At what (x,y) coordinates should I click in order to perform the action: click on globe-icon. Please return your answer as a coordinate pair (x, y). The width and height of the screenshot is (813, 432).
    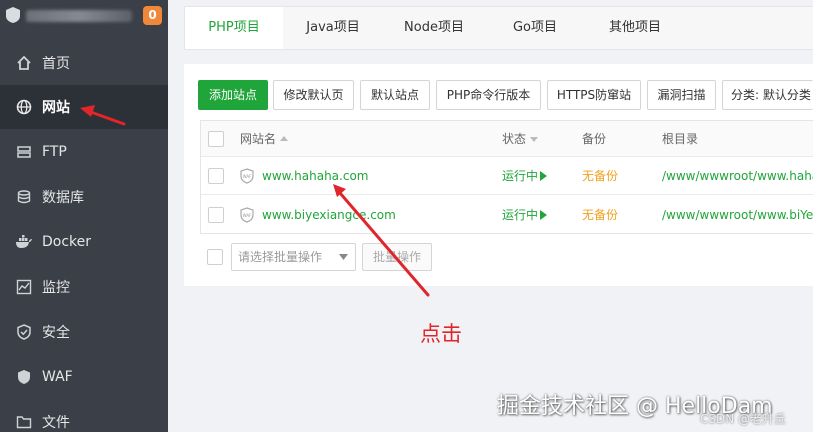
    Looking at the image, I should click on (24, 107).